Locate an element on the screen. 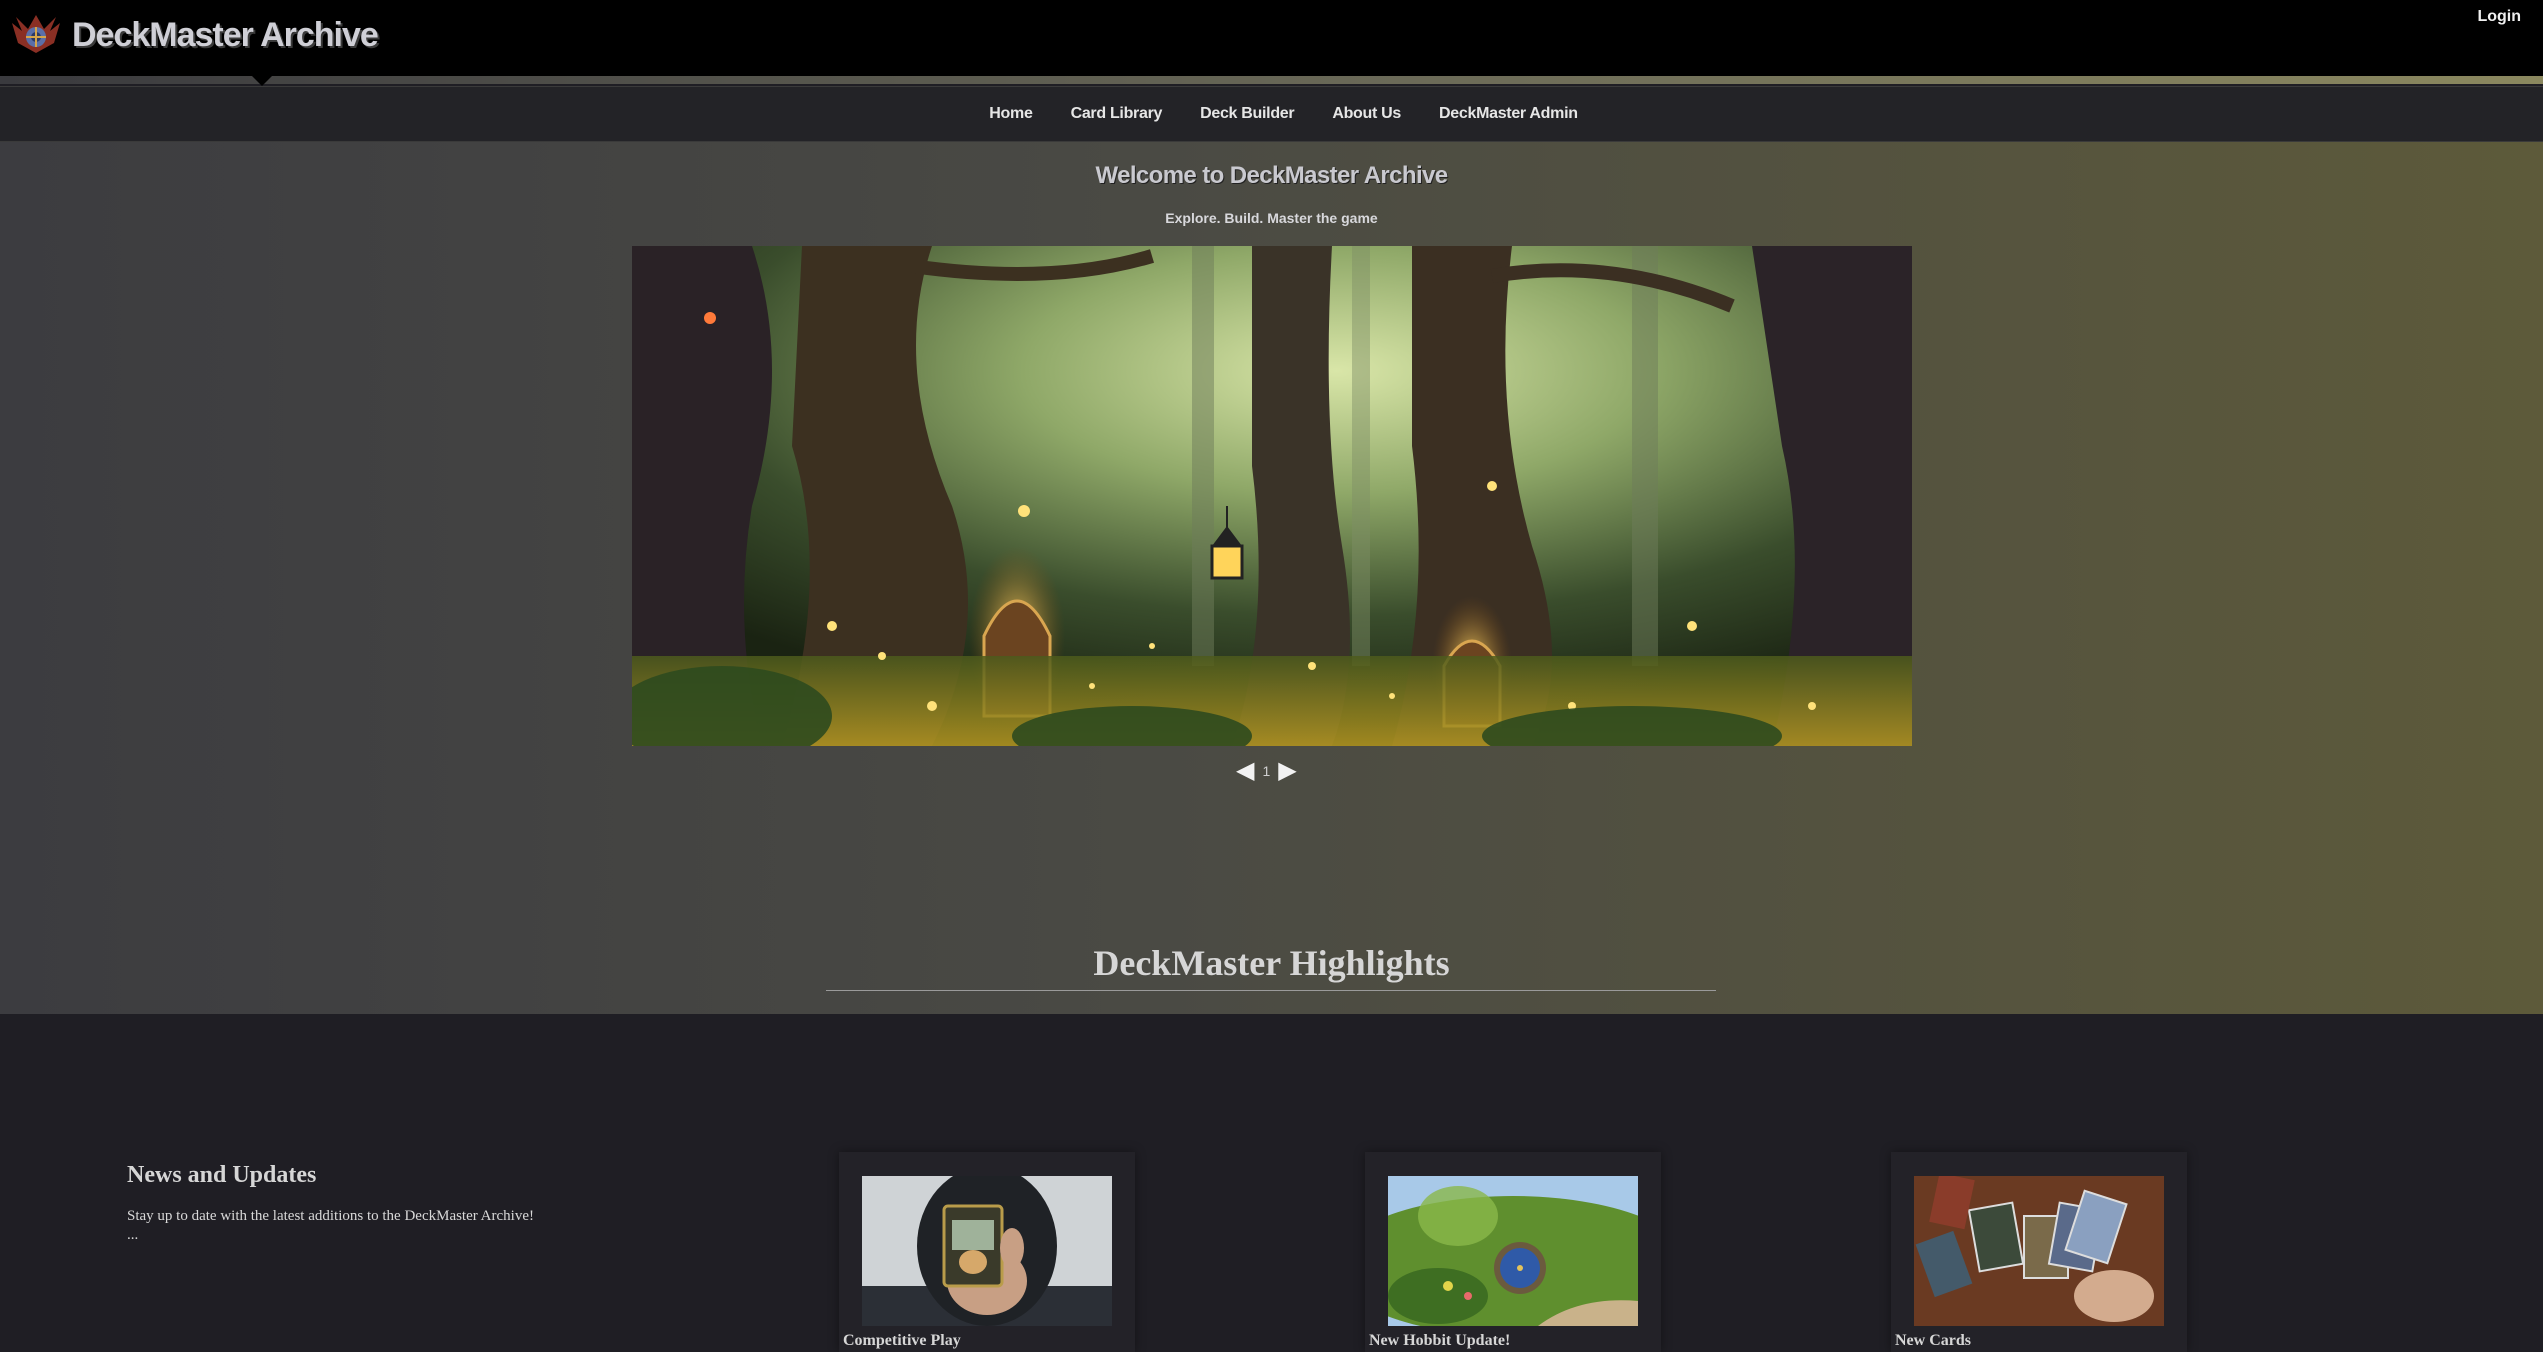 This screenshot has width=2543, height=1352. login-link: Login is located at coordinates (2499, 17).